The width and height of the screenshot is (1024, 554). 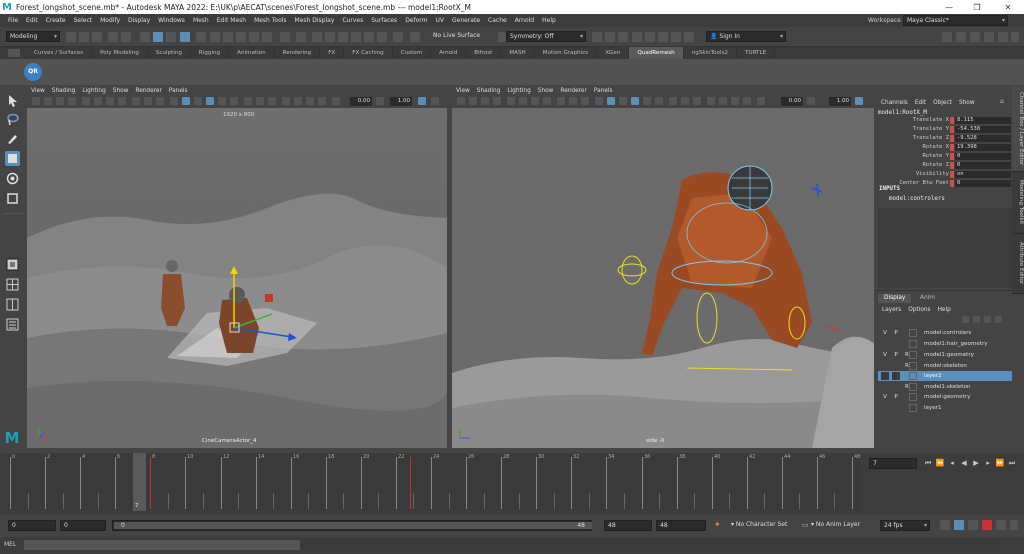 What do you see at coordinates (987, 319) in the screenshot?
I see `new-layer-icon` at bounding box center [987, 319].